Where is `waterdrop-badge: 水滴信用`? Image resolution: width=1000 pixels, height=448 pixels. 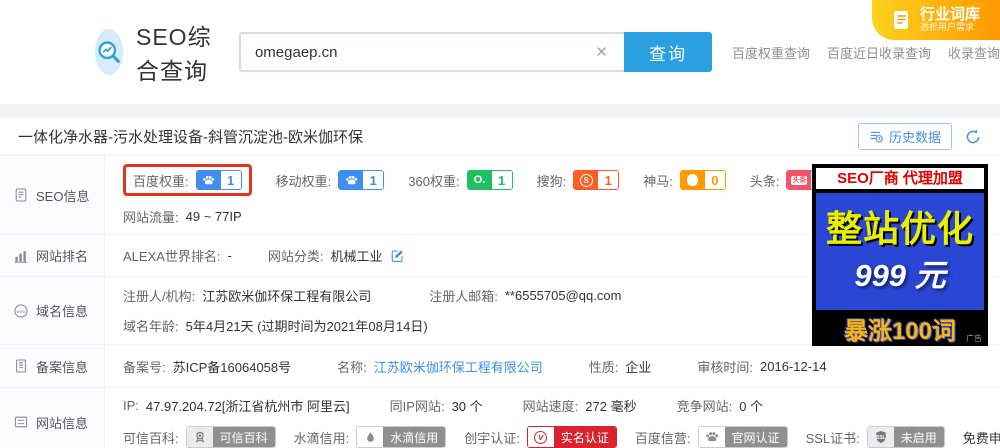
waterdrop-badge: 水滴信用 is located at coordinates (401, 437).